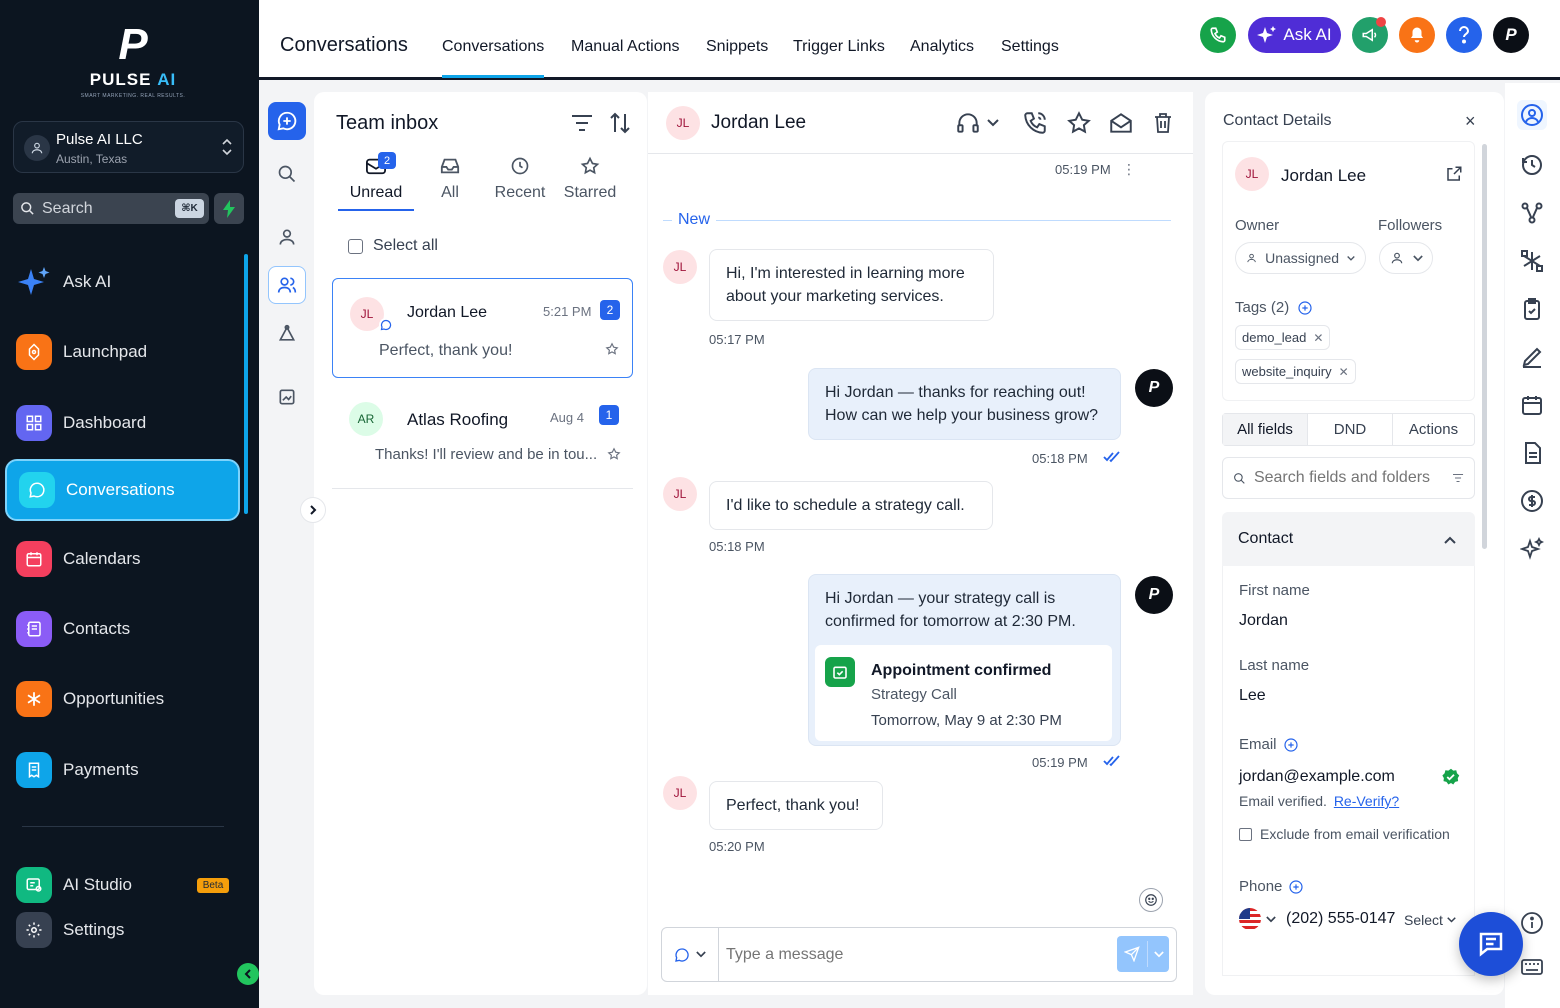 Image resolution: width=1560 pixels, height=1008 pixels. Describe the element at coordinates (313, 510) in the screenshot. I see `expand-panel-button` at that location.